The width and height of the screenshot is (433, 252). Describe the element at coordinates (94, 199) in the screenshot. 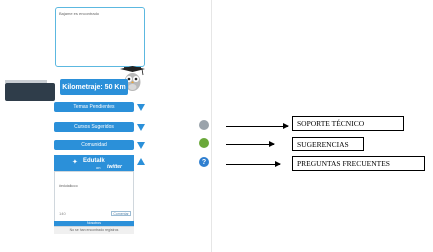

I see `twitter-compose-box: #edutalkcco 140 Comentar` at that location.